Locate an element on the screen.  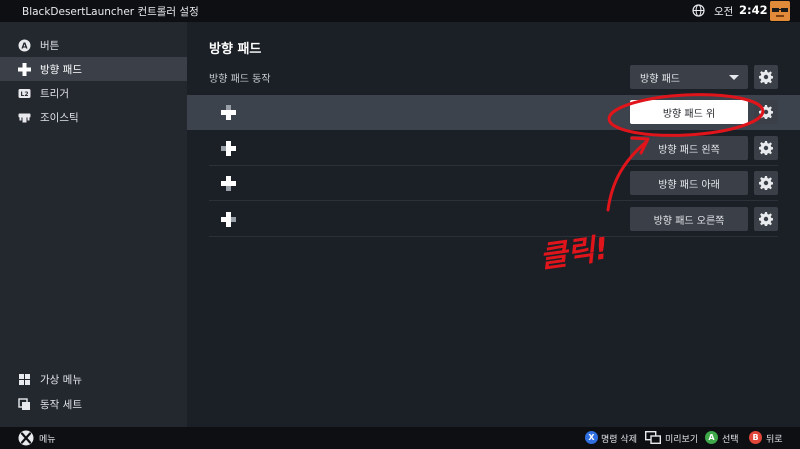
sidebar-item-label: 동작 세트 is located at coordinates (61, 405).